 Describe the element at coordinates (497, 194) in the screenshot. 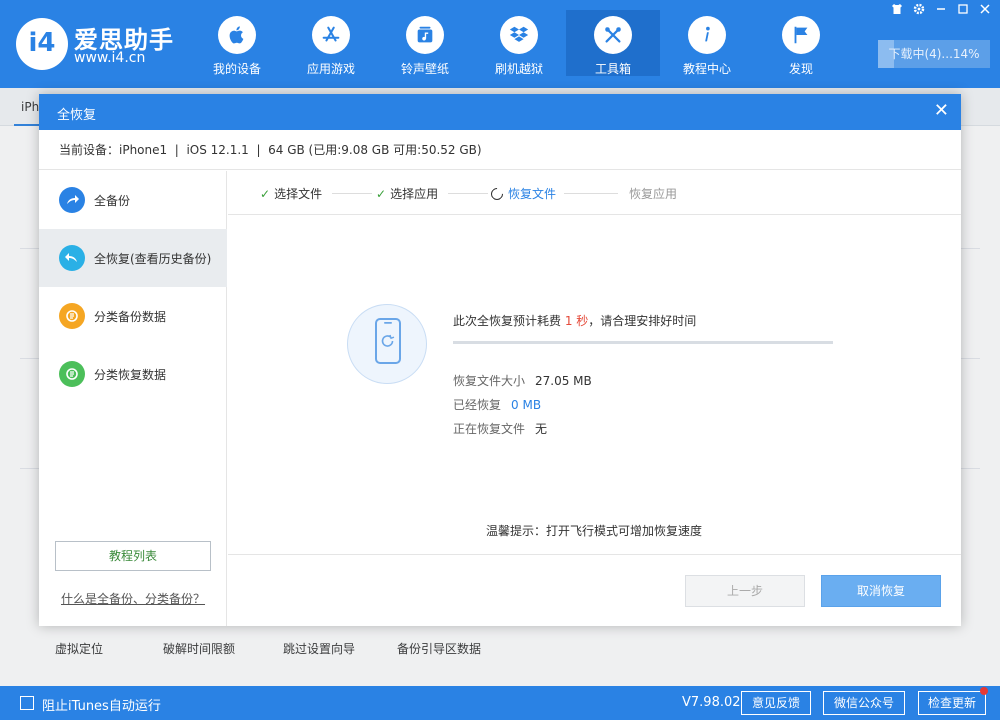

I see `loading-ring-icon` at that location.